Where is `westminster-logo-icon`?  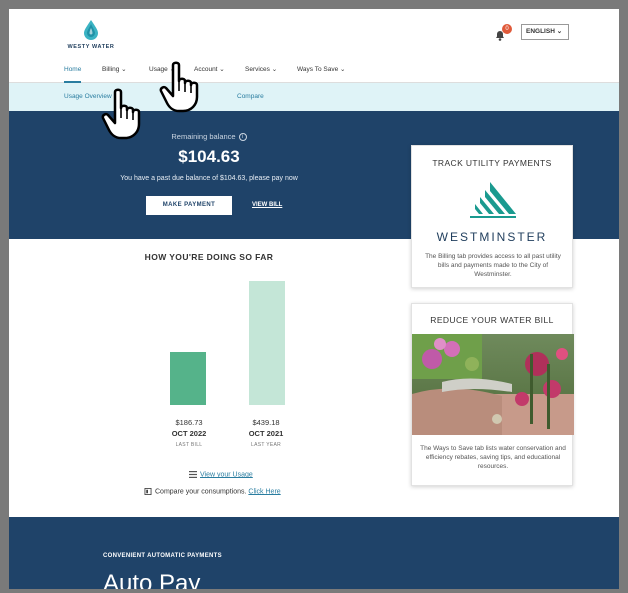
westminster-logo-icon is located at coordinates (493, 200).